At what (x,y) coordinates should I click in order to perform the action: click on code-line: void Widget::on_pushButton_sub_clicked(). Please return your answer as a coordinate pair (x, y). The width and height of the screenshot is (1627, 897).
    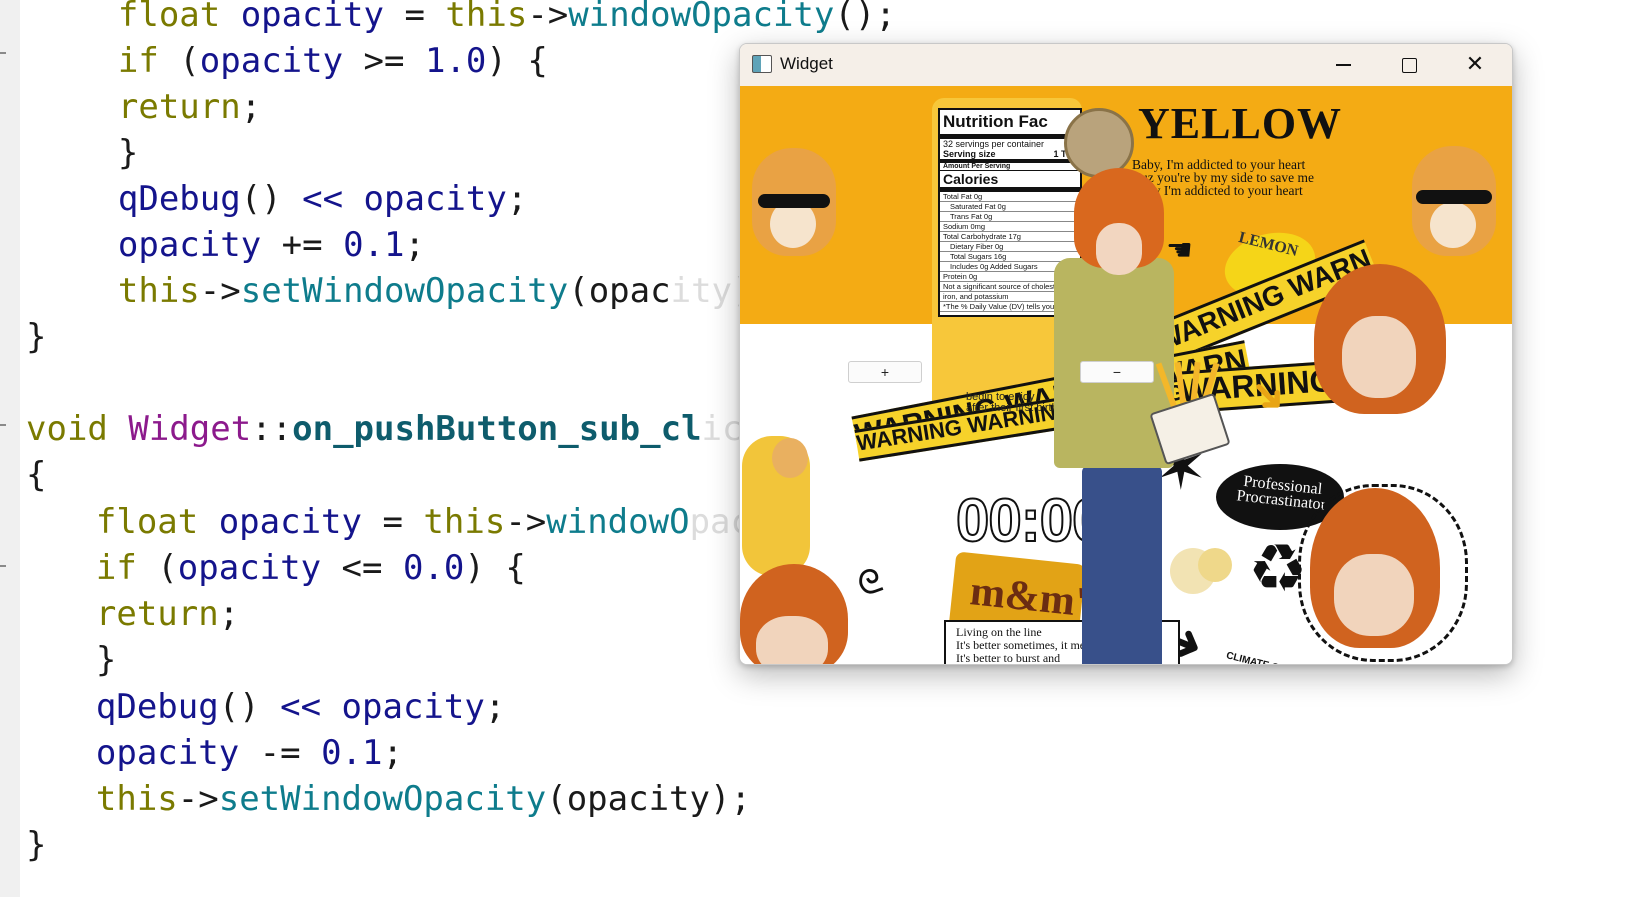
    Looking at the image, I should click on (435, 429).